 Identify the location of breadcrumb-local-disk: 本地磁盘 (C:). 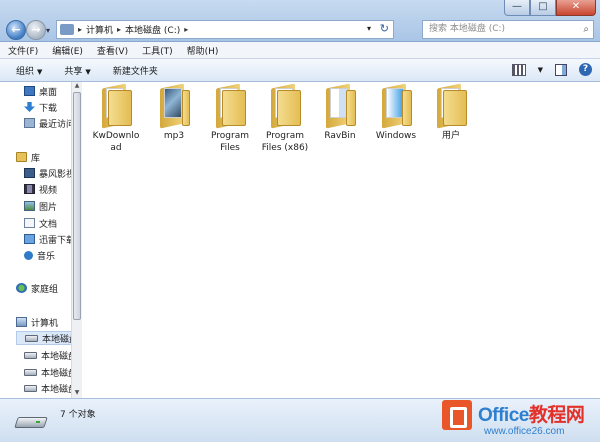
(152, 29).